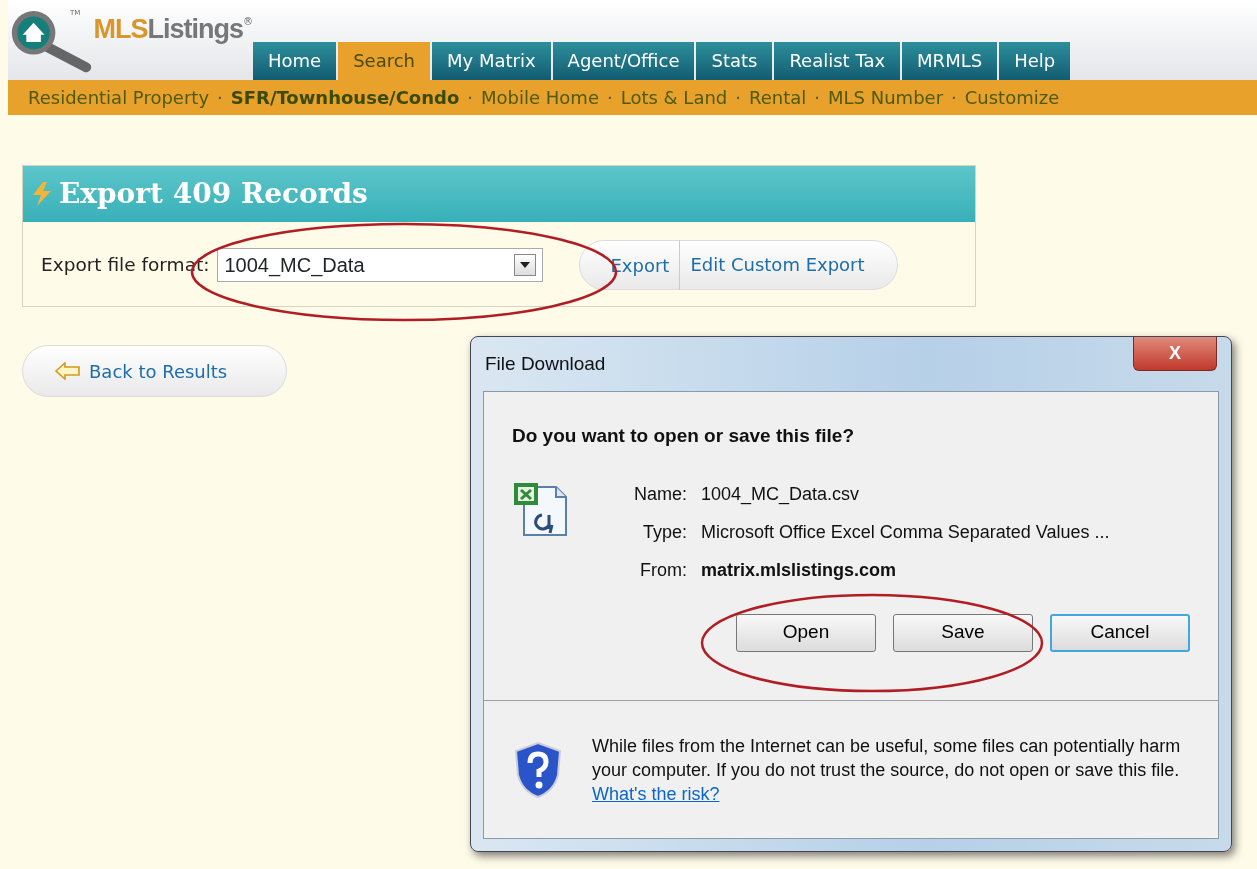 The width and height of the screenshot is (1257, 869). Describe the element at coordinates (538, 769) in the screenshot. I see `security-shield-icon` at that location.